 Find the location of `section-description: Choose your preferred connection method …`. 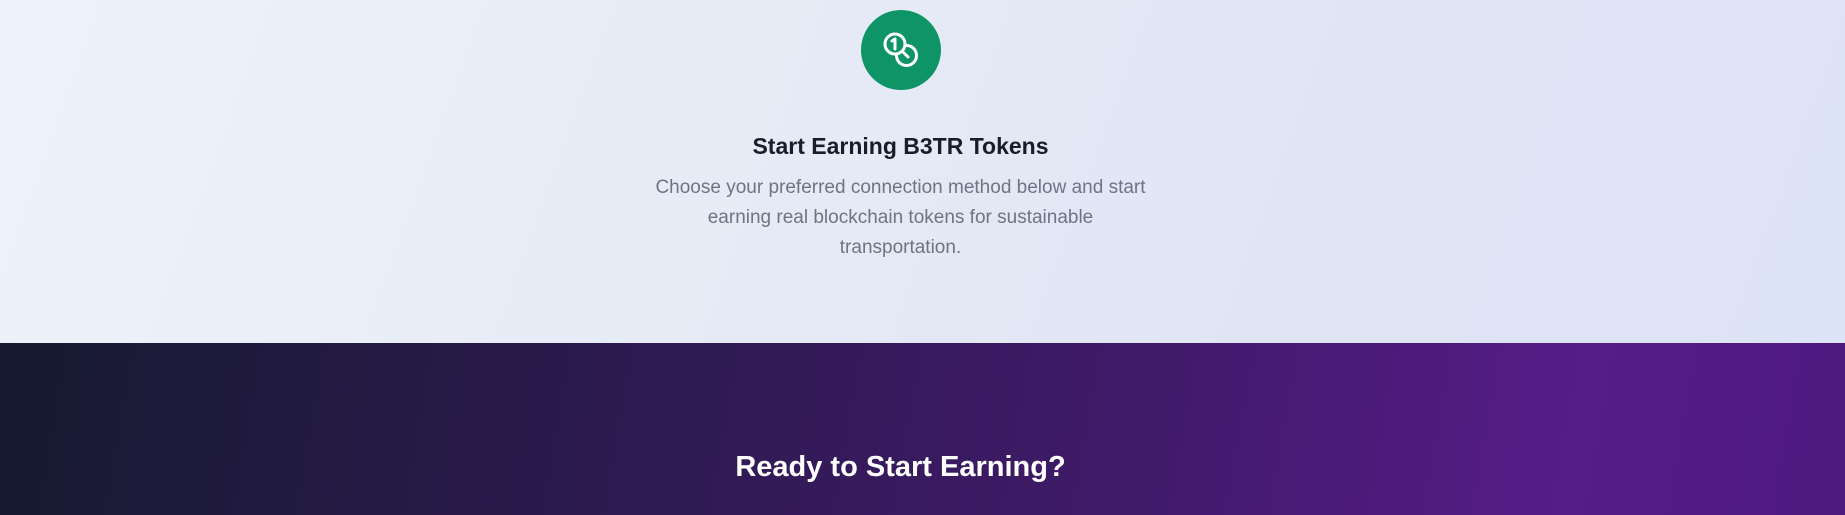

section-description: Choose your preferred connection method … is located at coordinates (900, 217).